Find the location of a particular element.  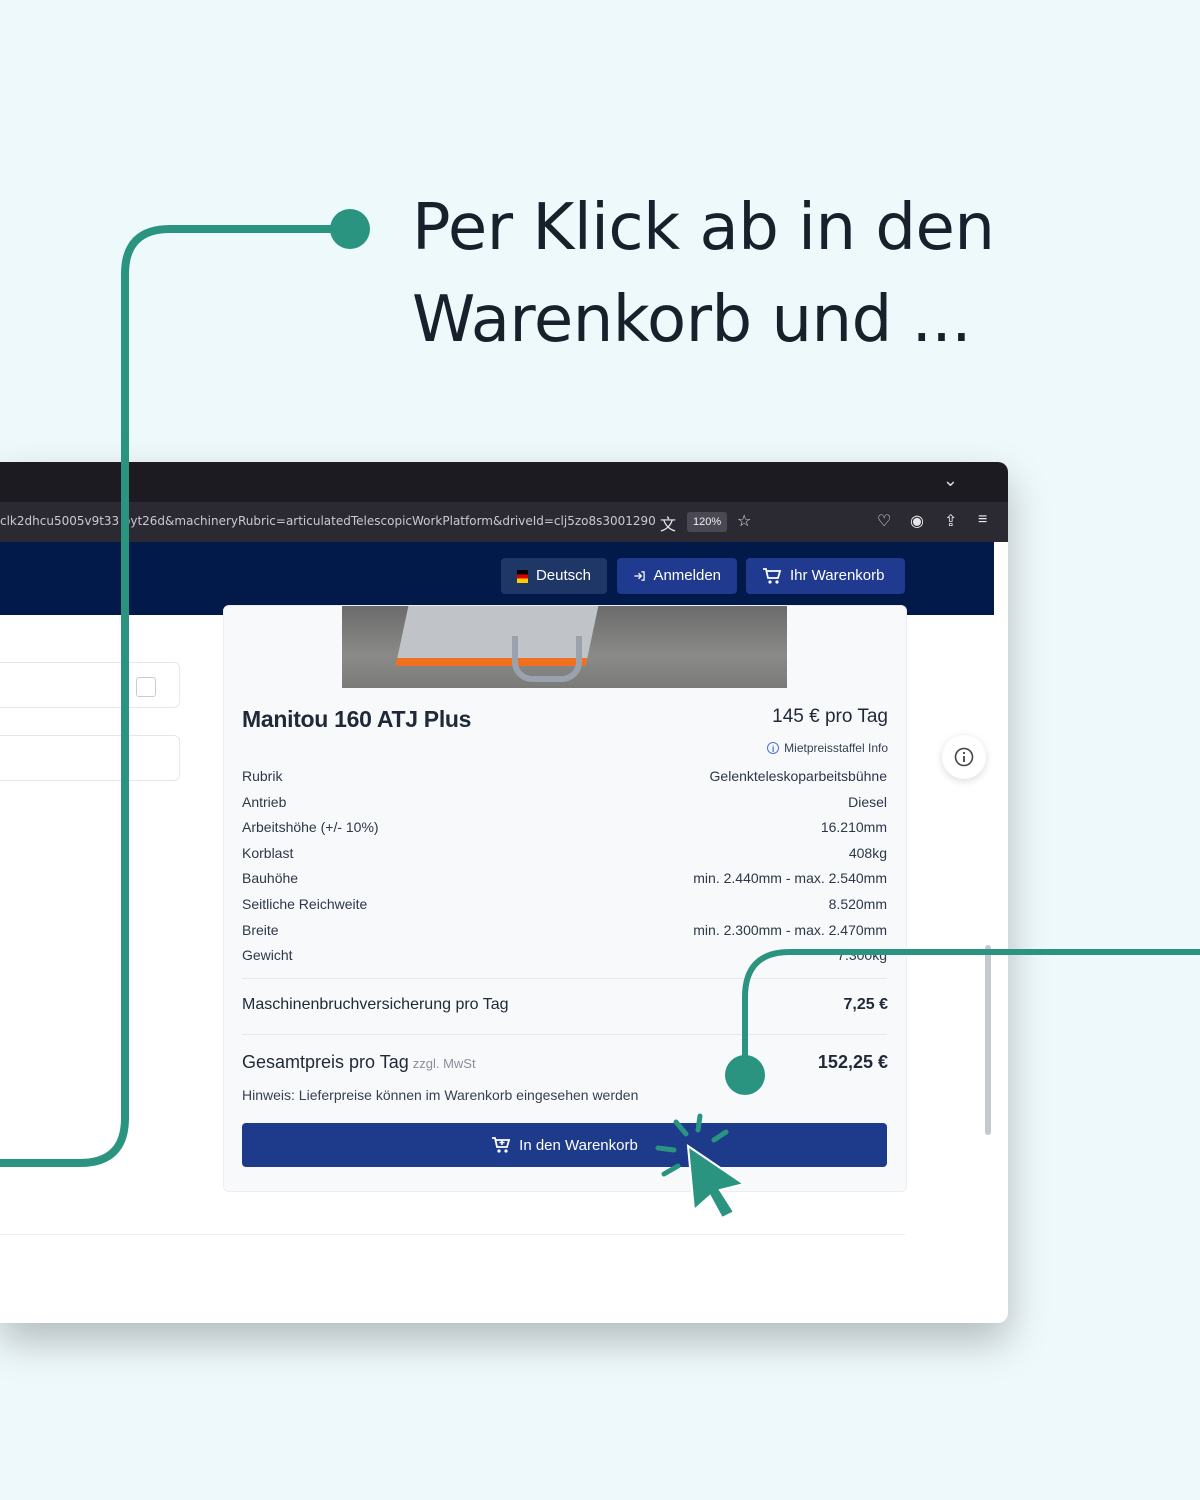

price-info-link: i Mietpreisstaffel Info is located at coordinates (827, 748).